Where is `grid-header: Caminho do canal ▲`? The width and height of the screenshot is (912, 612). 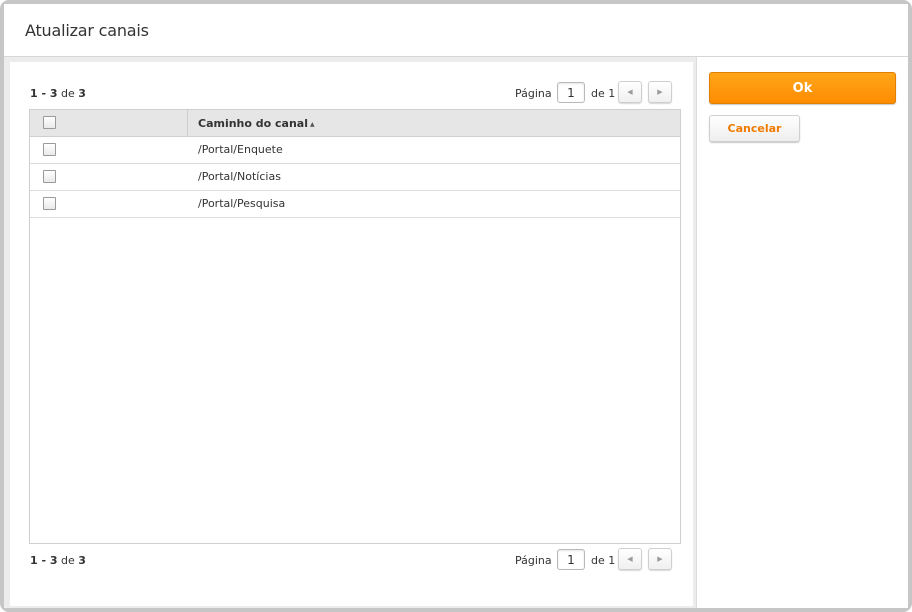
grid-header: Caminho do canal ▲ is located at coordinates (355, 123).